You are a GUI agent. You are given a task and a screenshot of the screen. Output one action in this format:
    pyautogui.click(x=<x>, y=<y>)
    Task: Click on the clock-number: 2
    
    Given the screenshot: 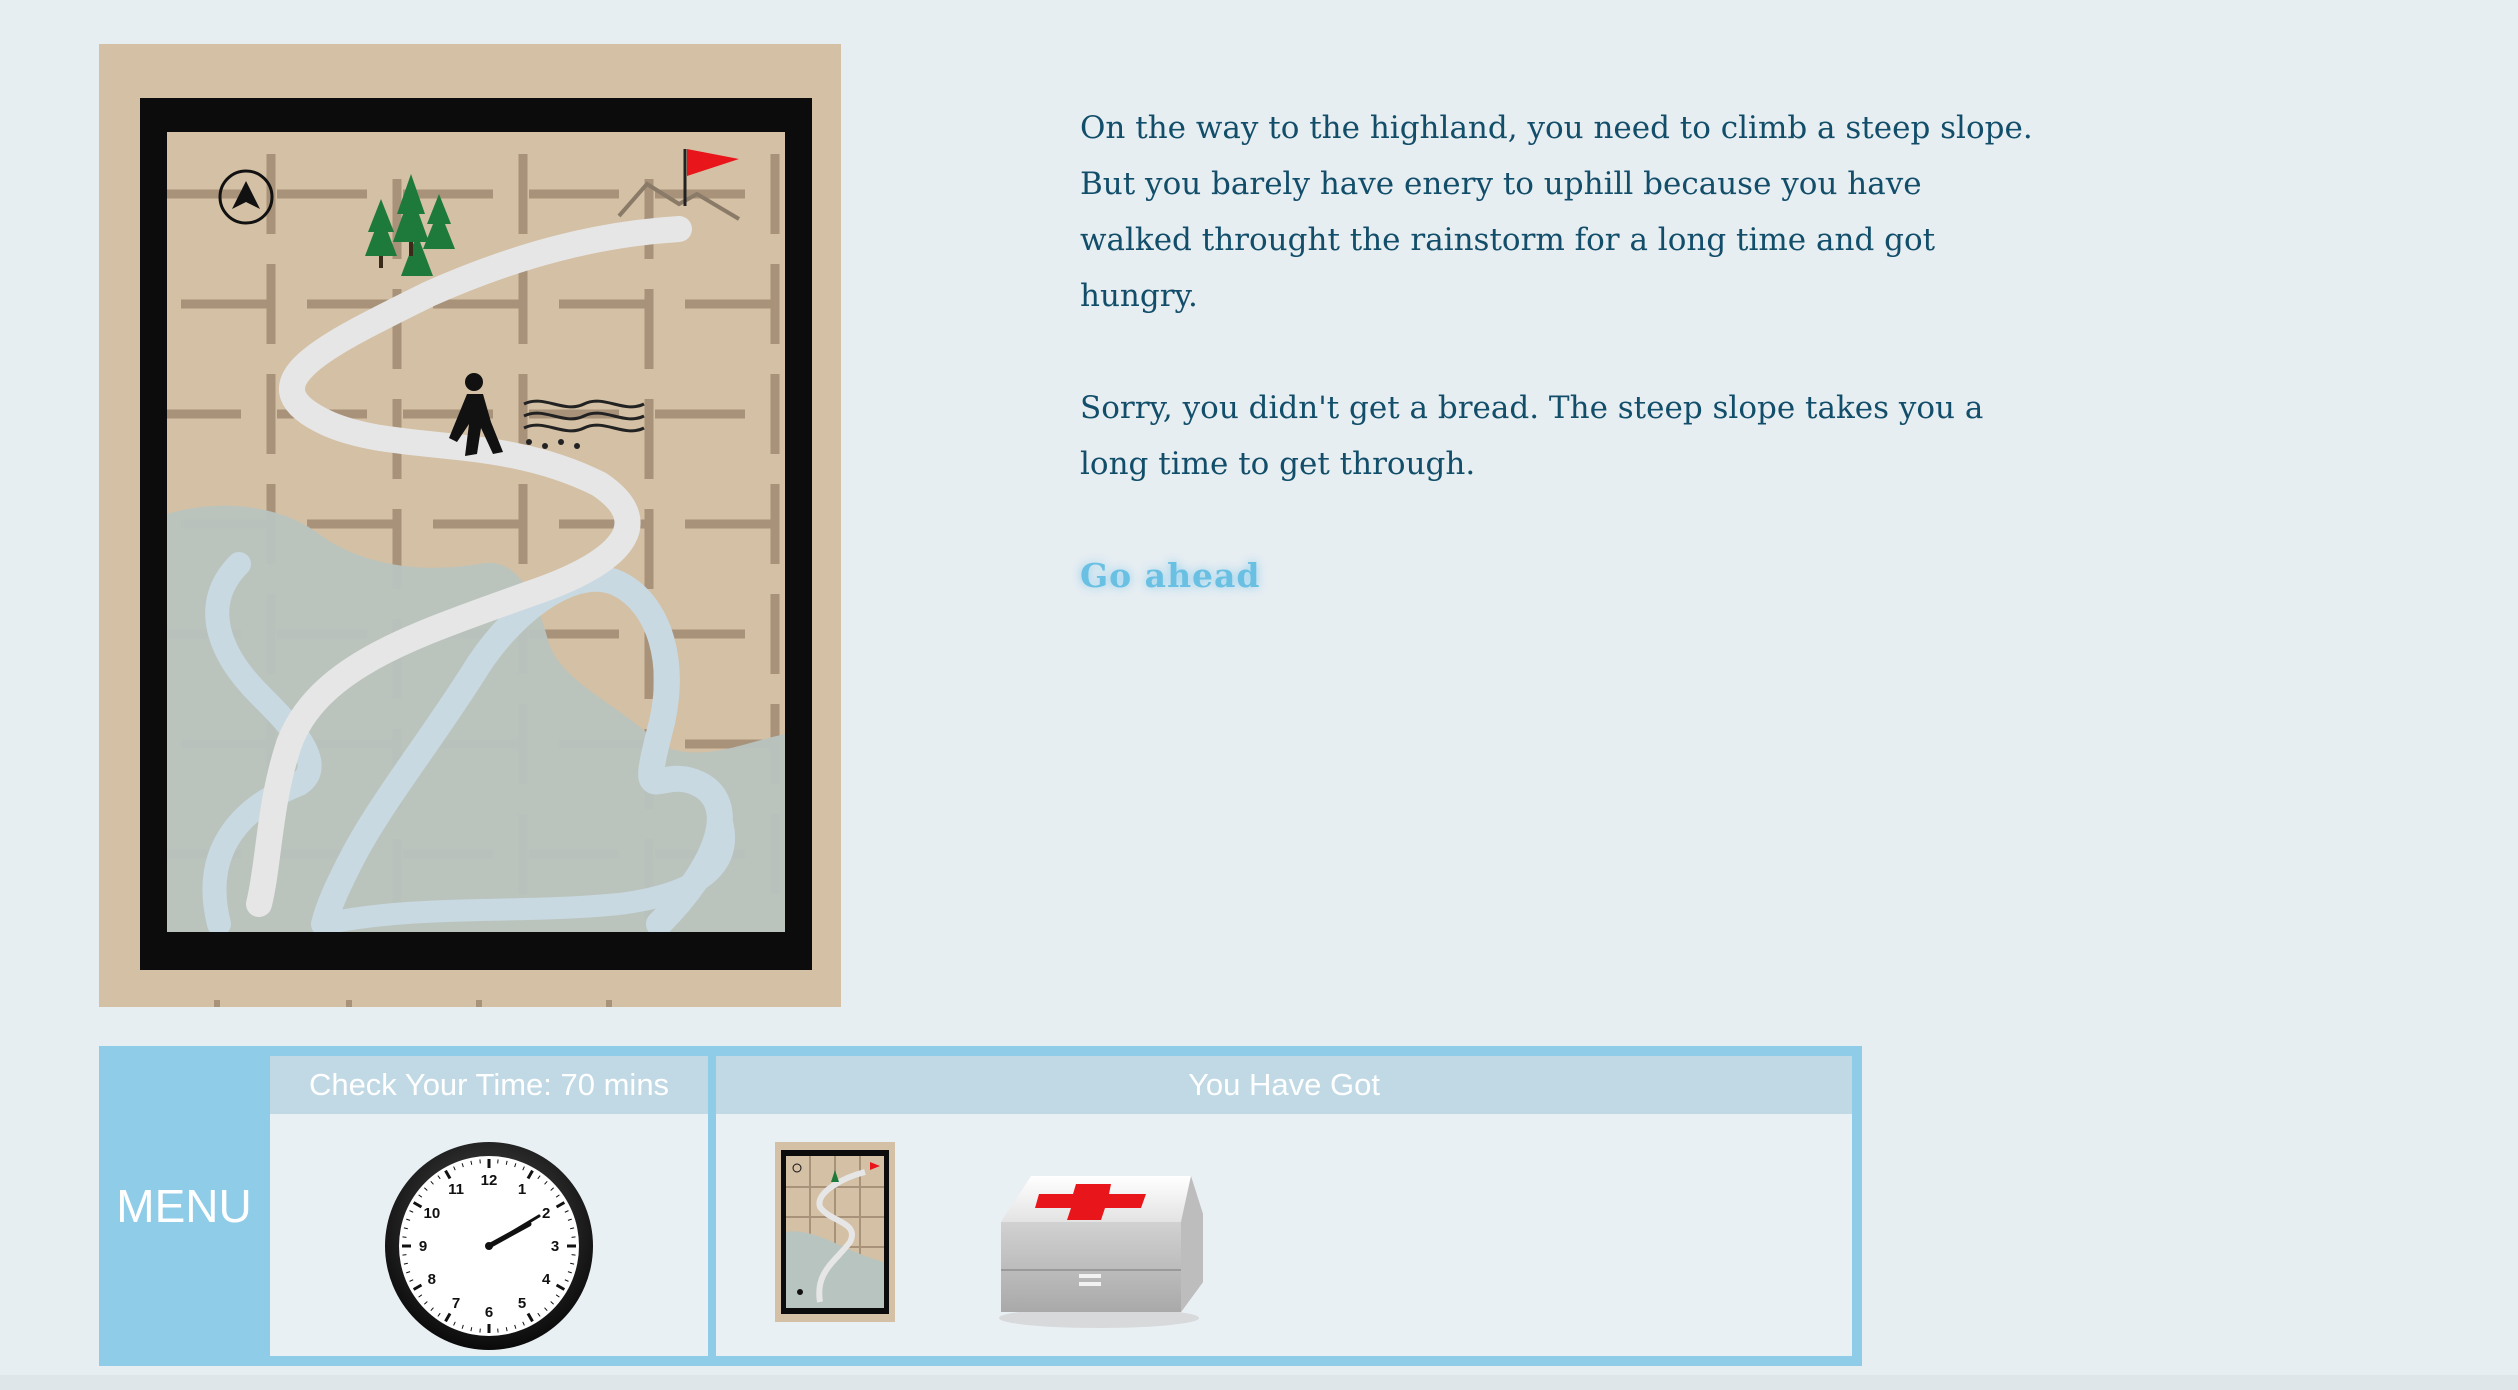 What is the action you would take?
    pyautogui.click(x=546, y=1213)
    